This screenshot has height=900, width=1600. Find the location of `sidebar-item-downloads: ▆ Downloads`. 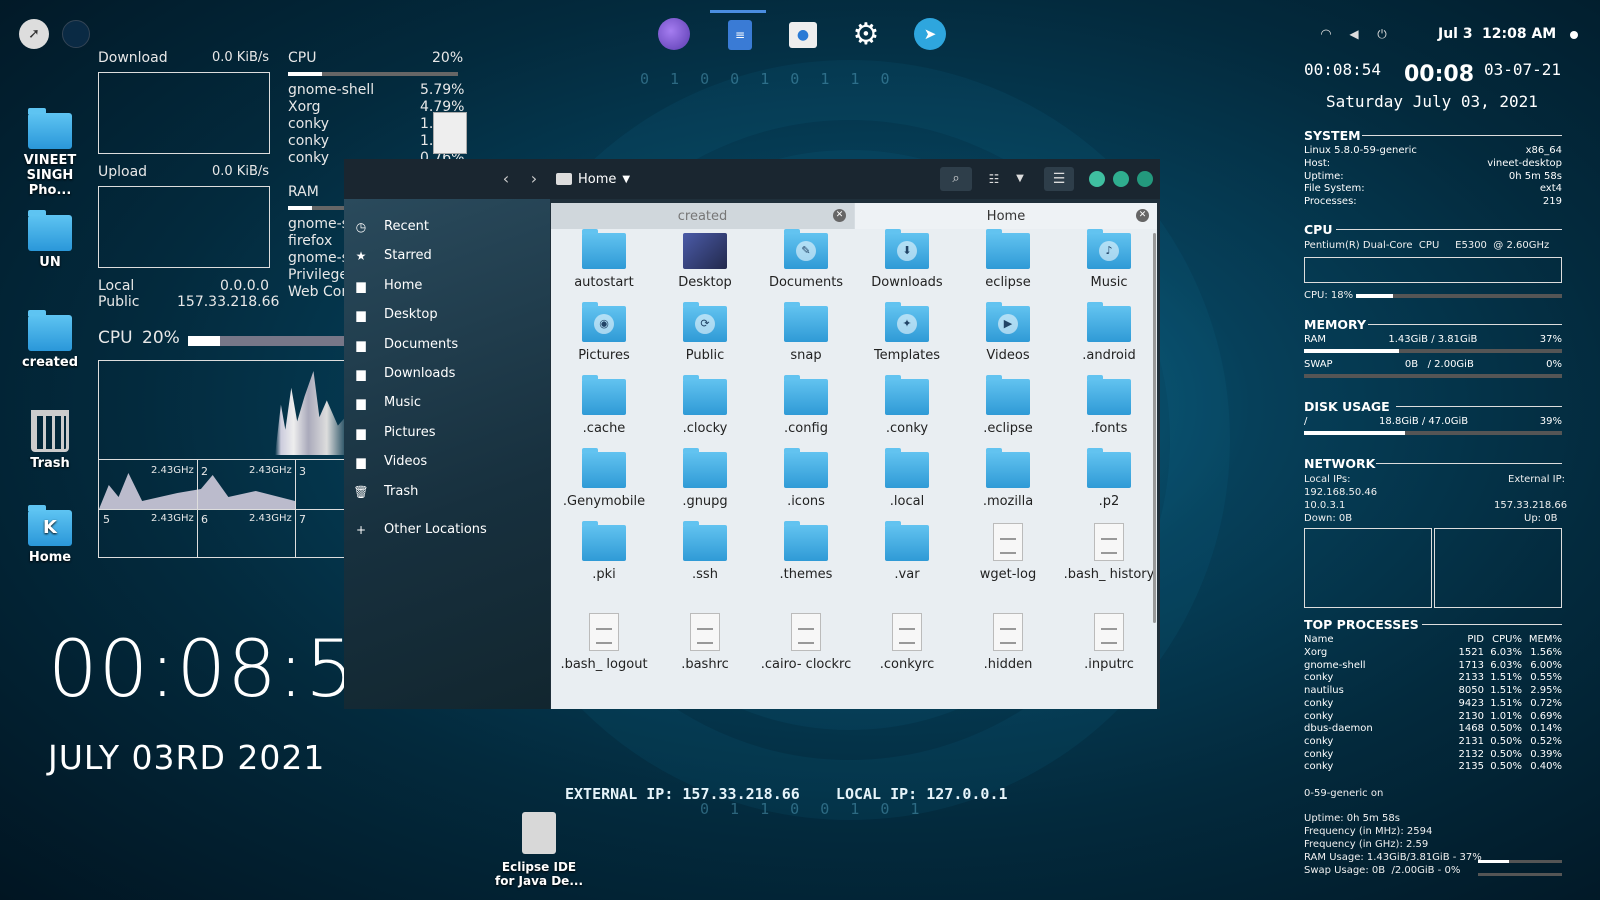

sidebar-item-downloads: ▆ Downloads is located at coordinates (404, 373).